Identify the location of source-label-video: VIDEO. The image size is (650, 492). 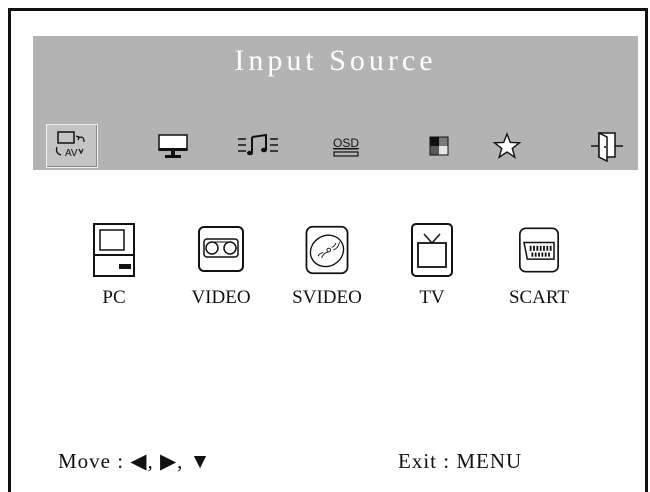
(221, 297).